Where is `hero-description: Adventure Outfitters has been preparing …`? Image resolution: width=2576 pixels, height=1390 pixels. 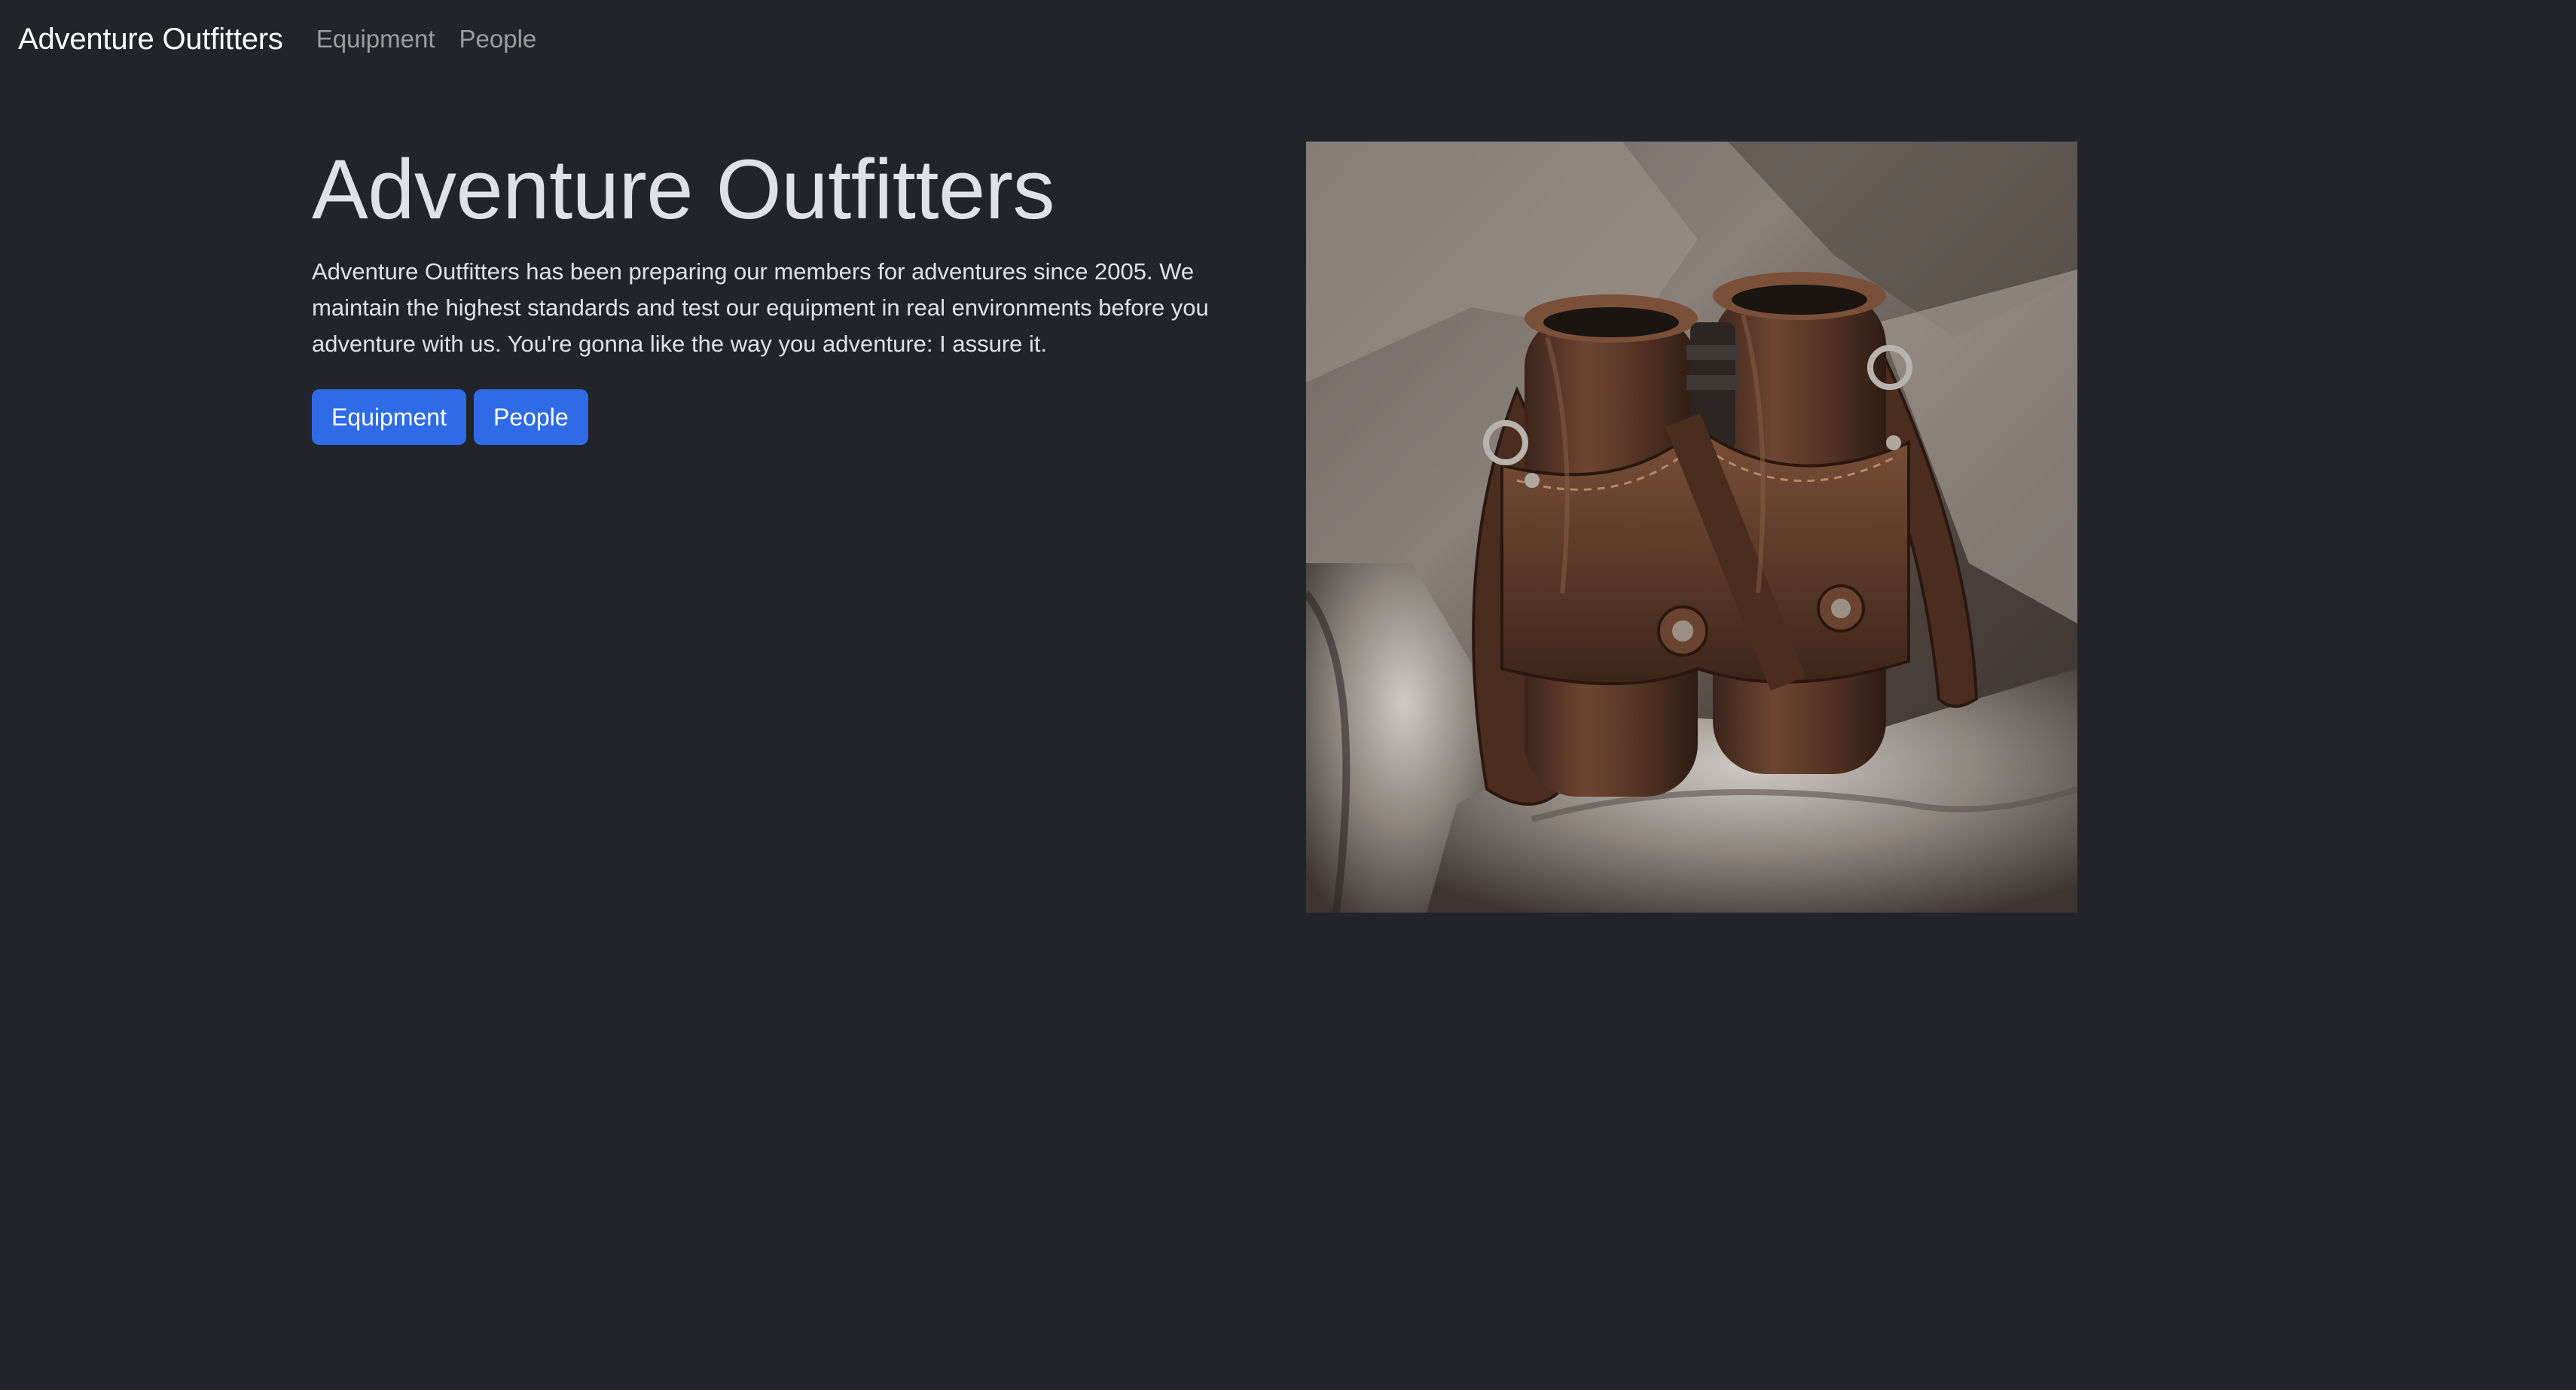
hero-description: Adventure Outfitters has been preparing … is located at coordinates (761, 308).